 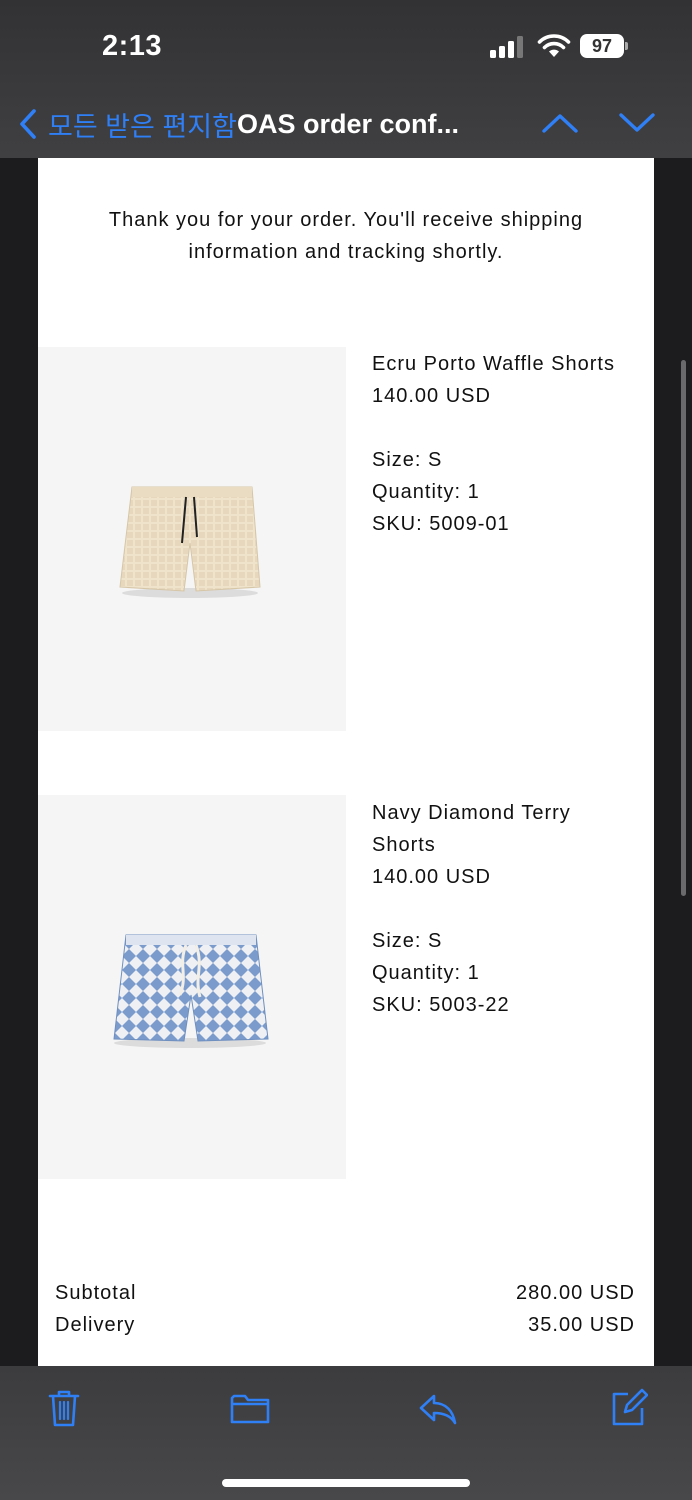 What do you see at coordinates (438, 1408) in the screenshot?
I see `reply-icon` at bounding box center [438, 1408].